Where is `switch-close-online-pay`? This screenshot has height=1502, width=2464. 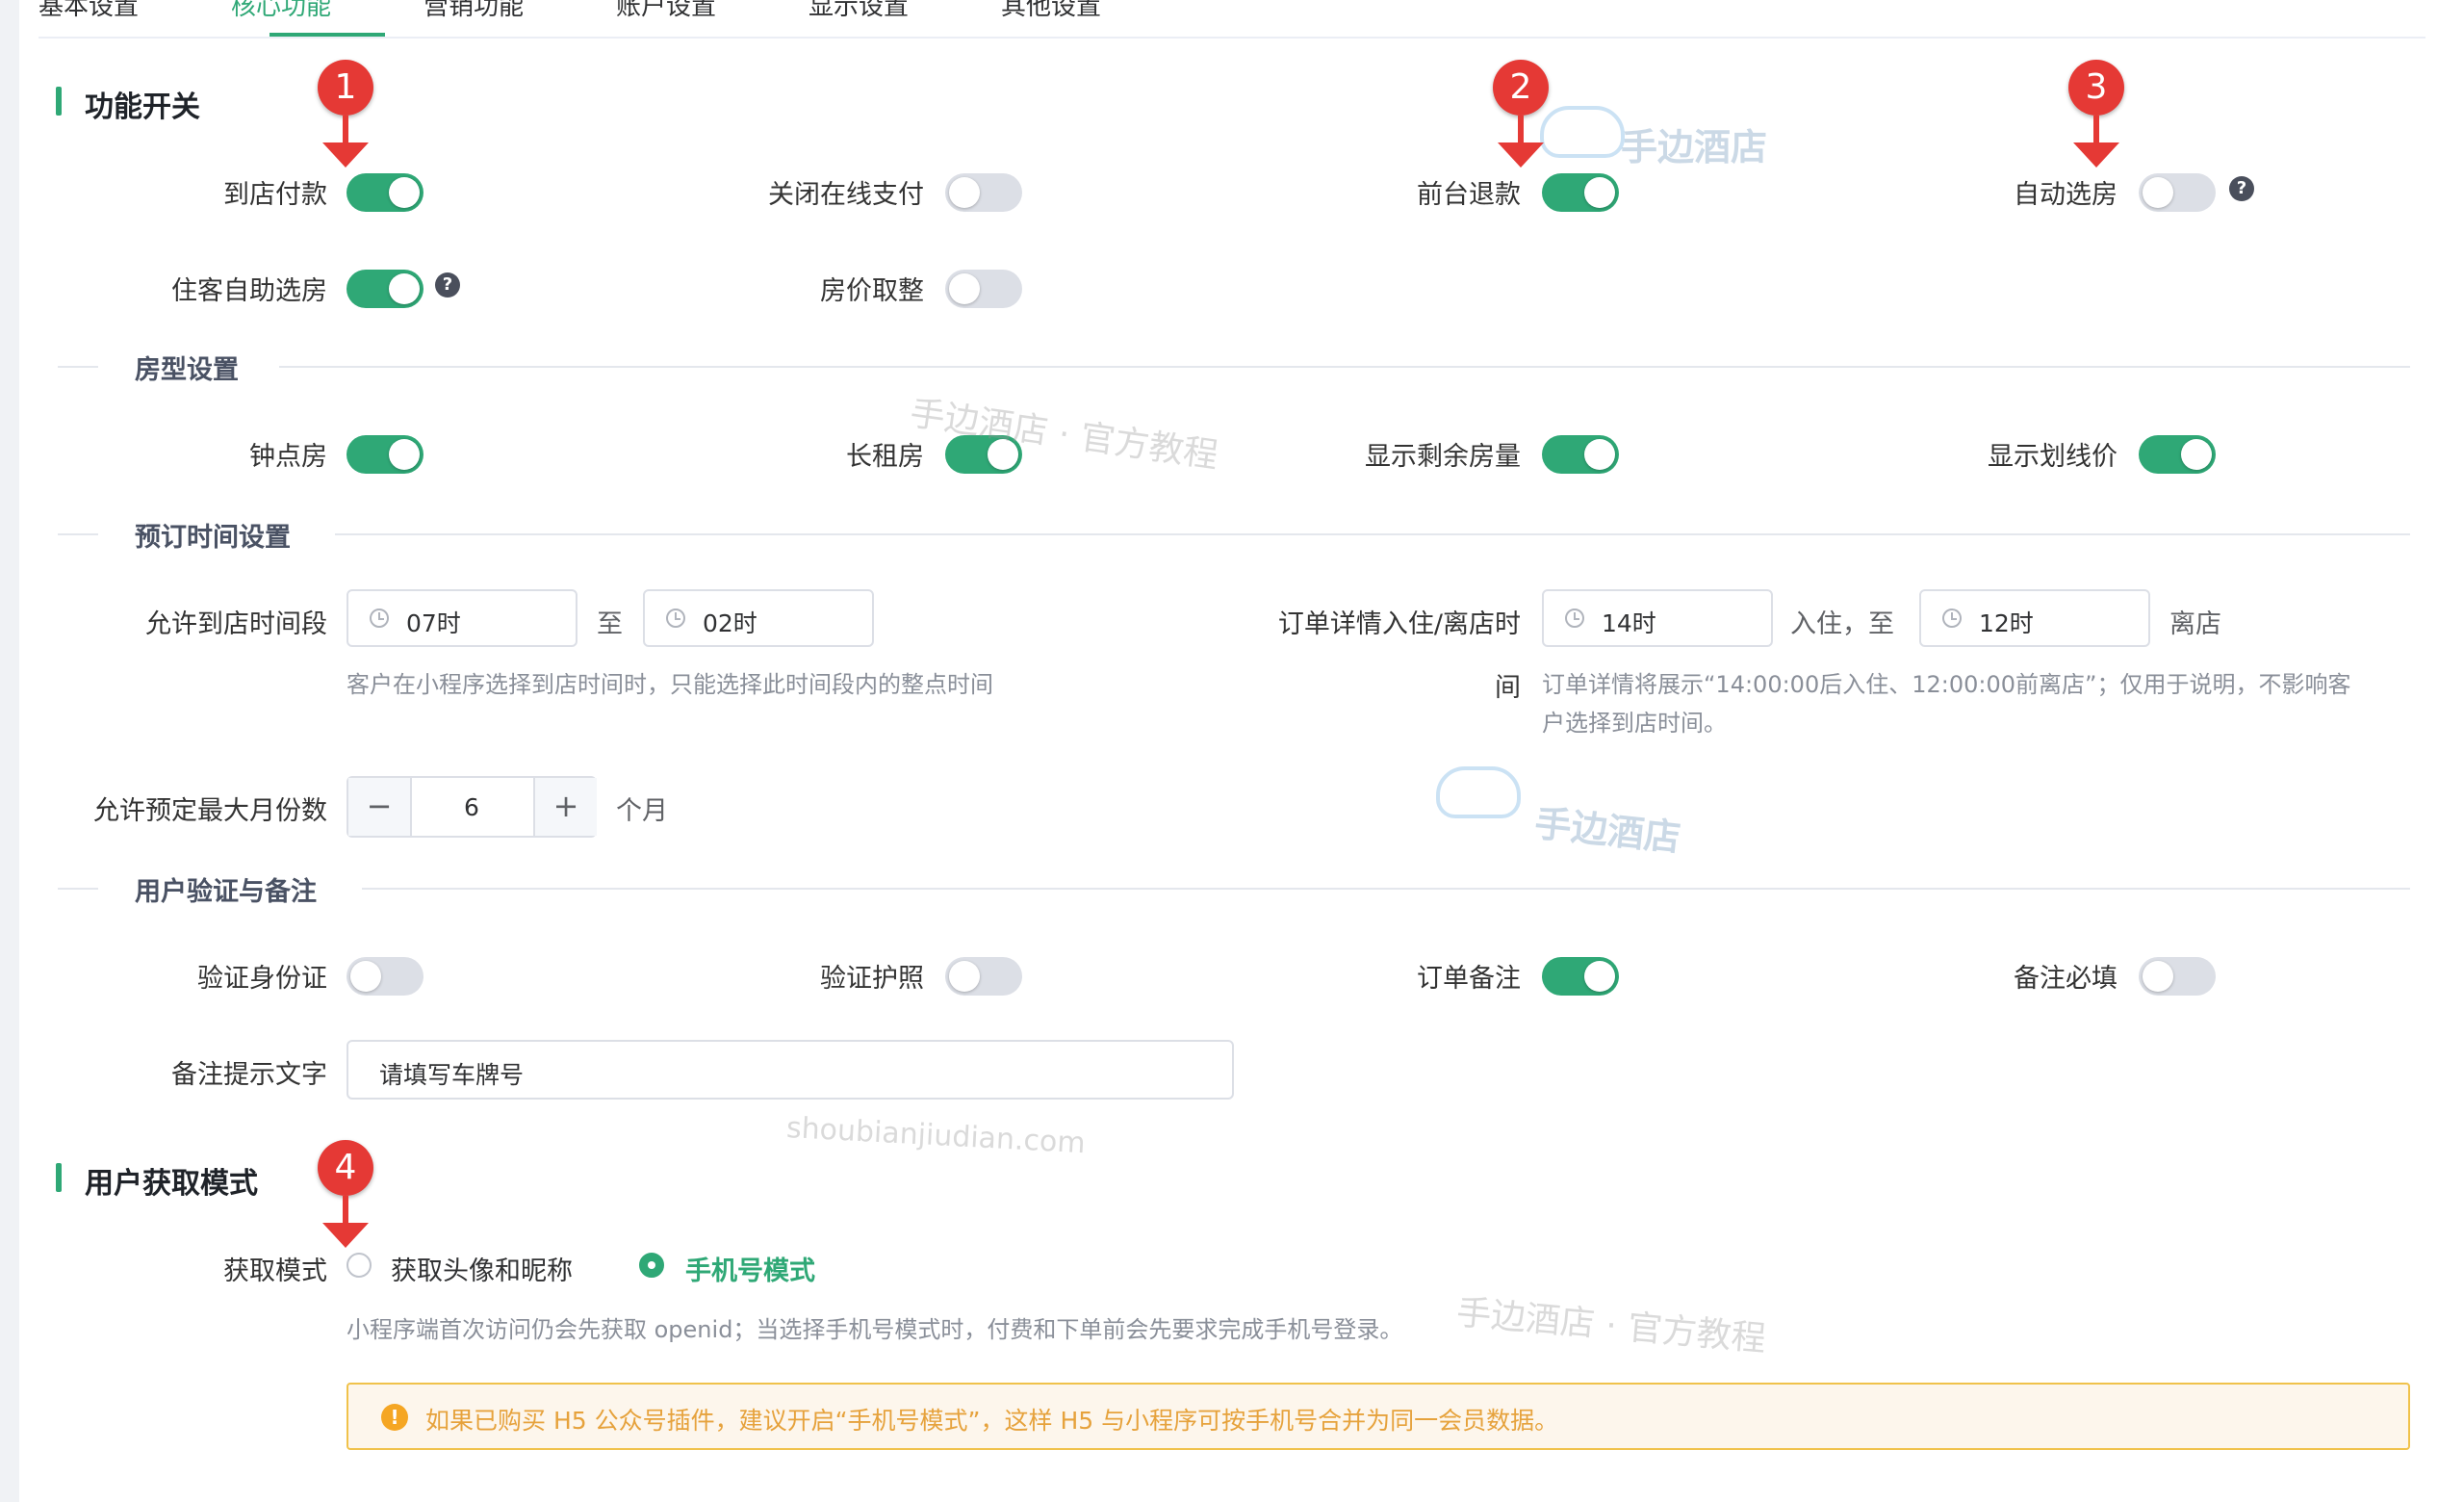 switch-close-online-pay is located at coordinates (983, 192).